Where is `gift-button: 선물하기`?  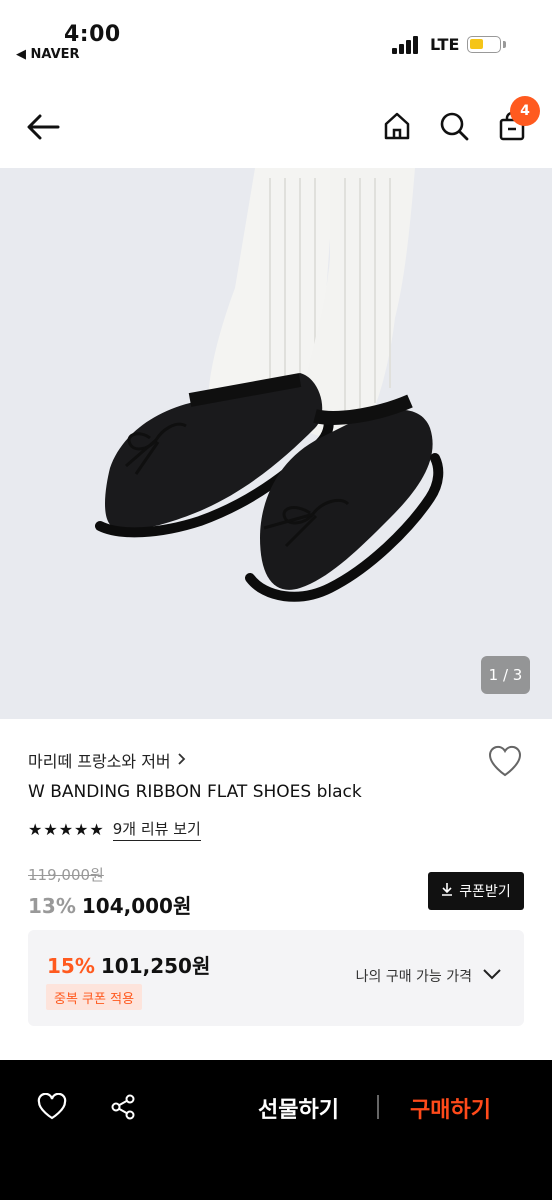
gift-button: 선물하기 is located at coordinates (298, 1108).